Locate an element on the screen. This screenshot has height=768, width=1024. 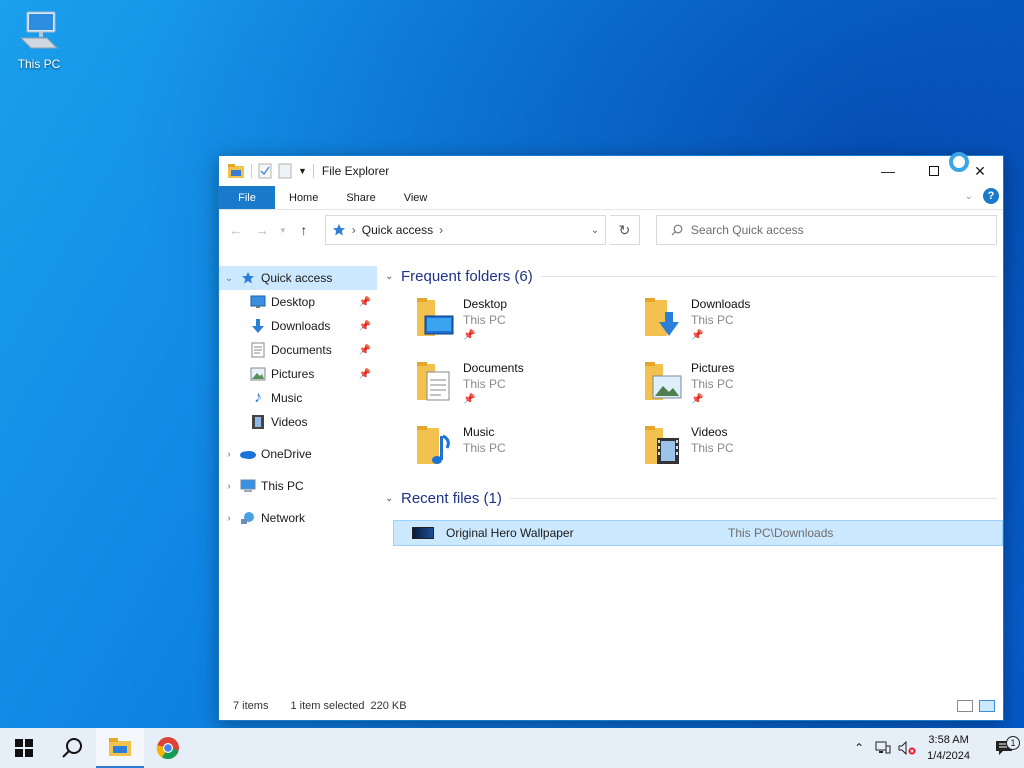
nav-item-documents: Documents 📌 is located at coordinates (298, 350).